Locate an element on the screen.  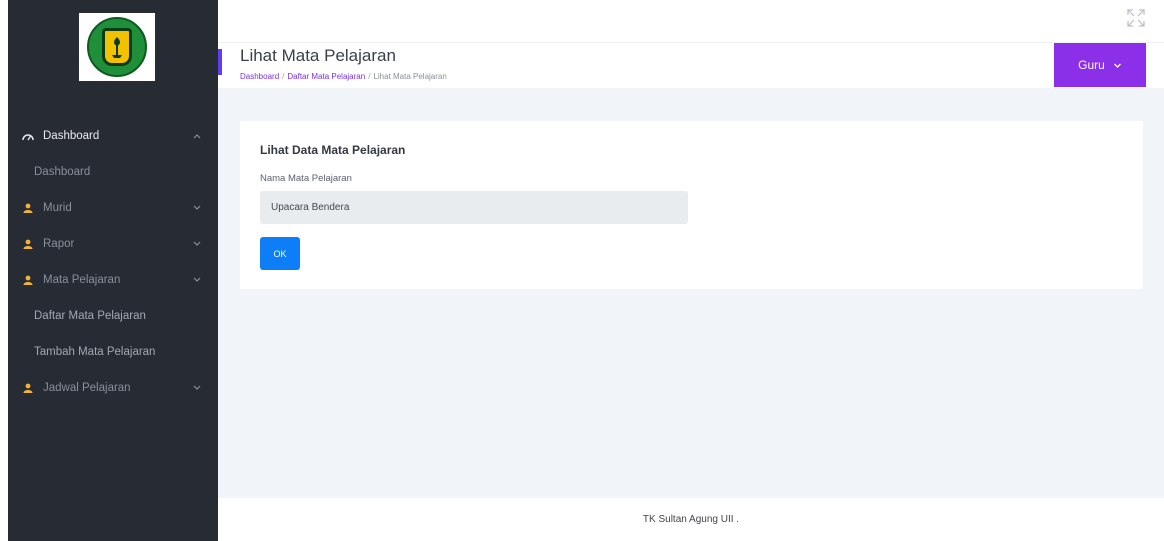
card-title: Lihat Data Mata Pelajaran is located at coordinates (333, 150).